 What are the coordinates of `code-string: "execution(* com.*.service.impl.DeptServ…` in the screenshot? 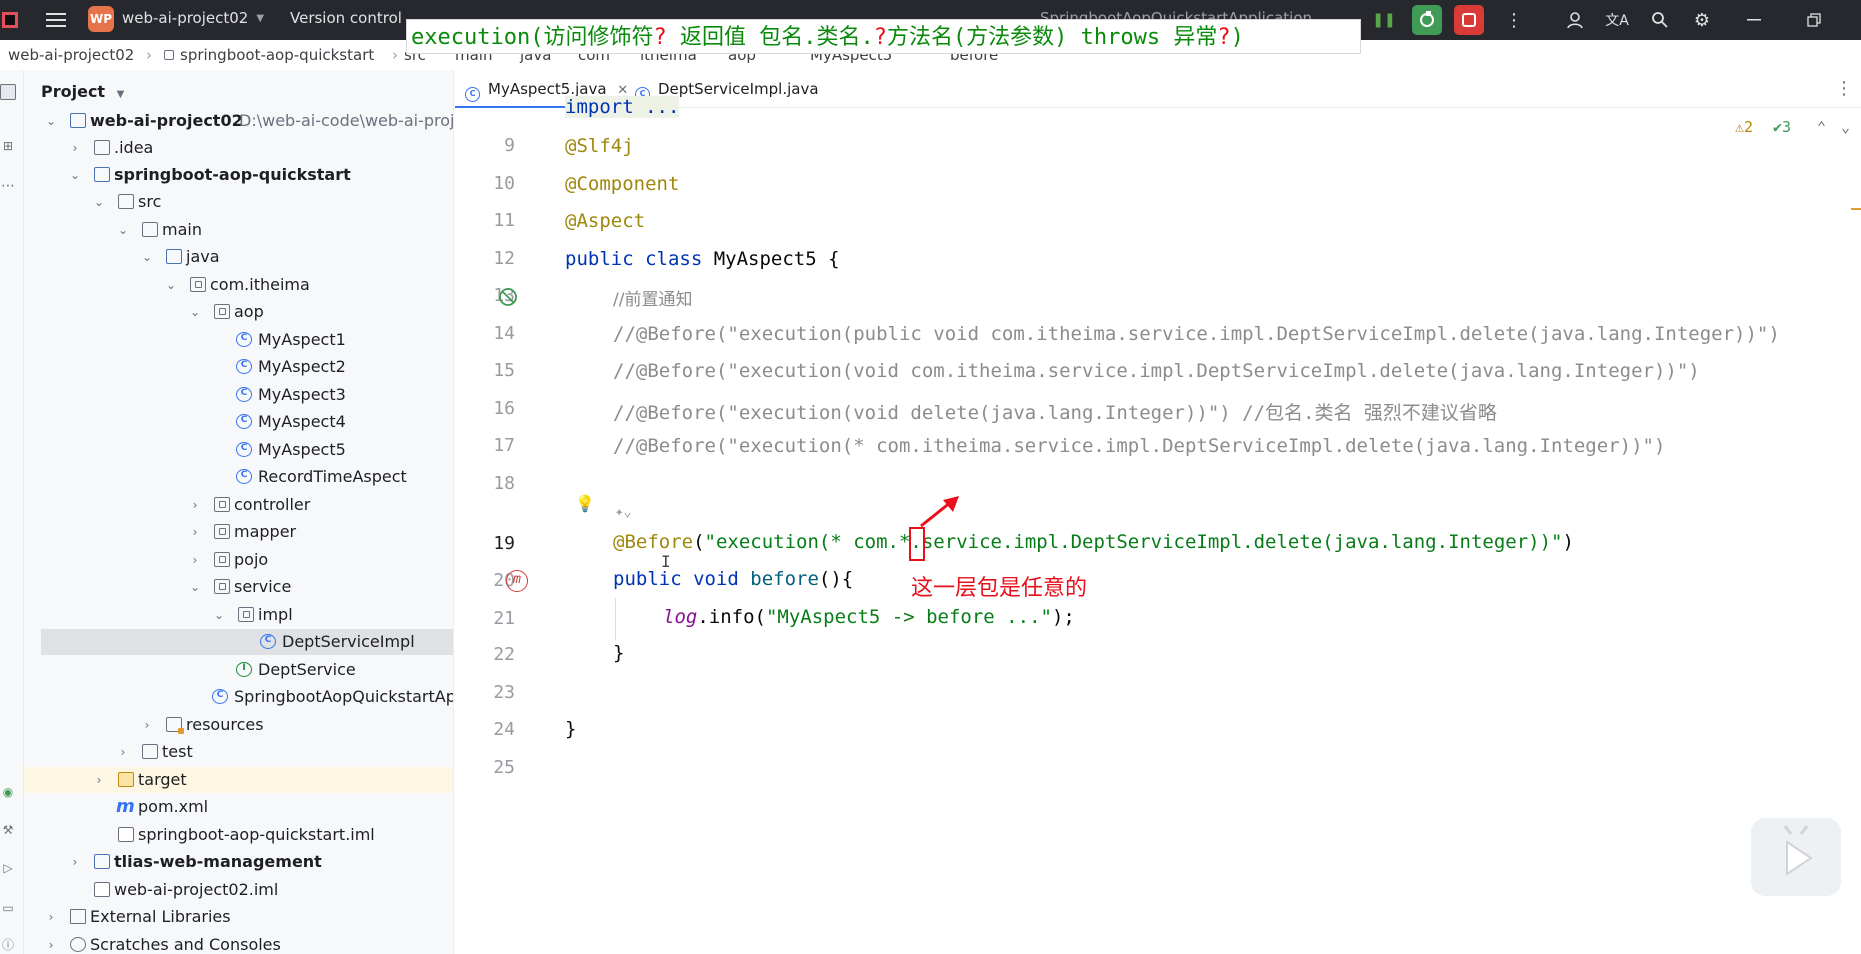 It's located at (1133, 542).